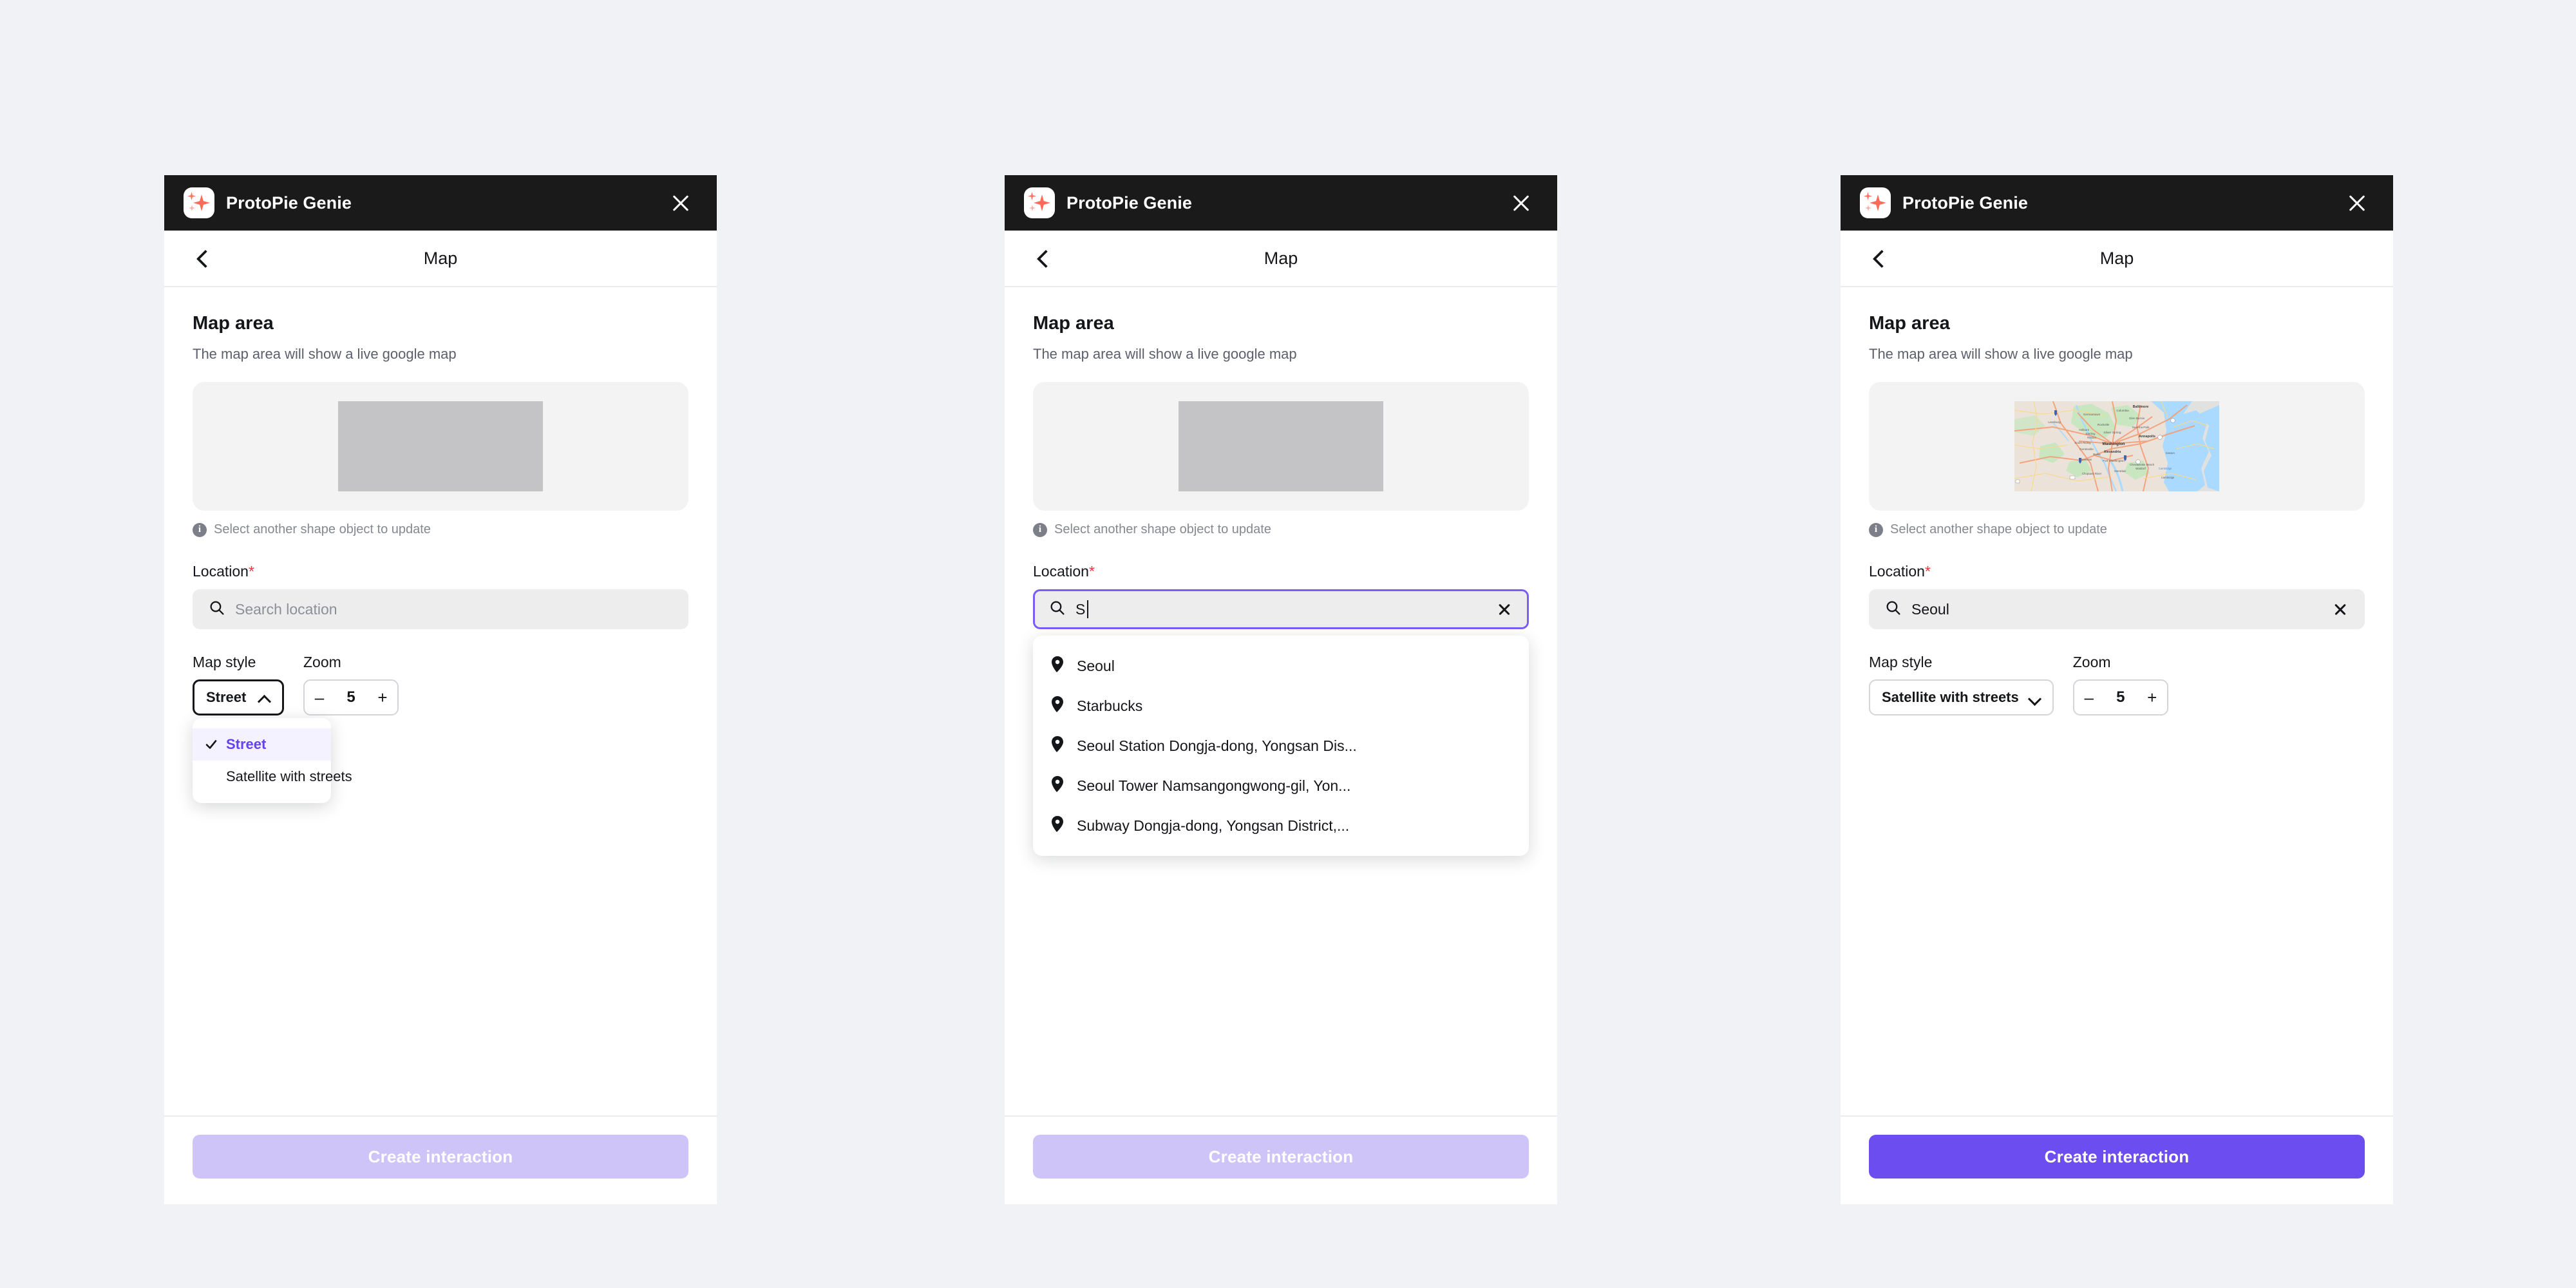 Image resolution: width=2576 pixels, height=1288 pixels. I want to click on svg-text: Ashburn, so click(2084, 430).